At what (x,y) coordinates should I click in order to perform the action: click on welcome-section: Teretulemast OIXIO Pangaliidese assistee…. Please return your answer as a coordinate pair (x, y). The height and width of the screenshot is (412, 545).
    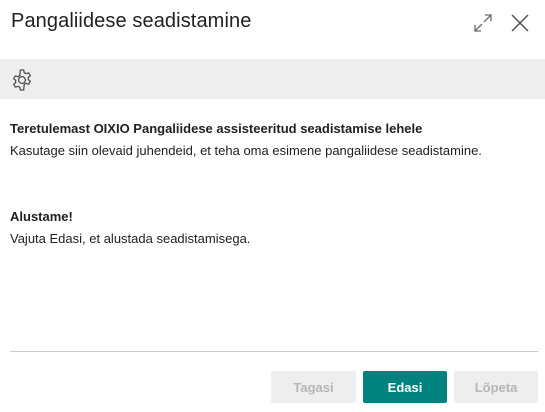
    Looking at the image, I should click on (272, 140).